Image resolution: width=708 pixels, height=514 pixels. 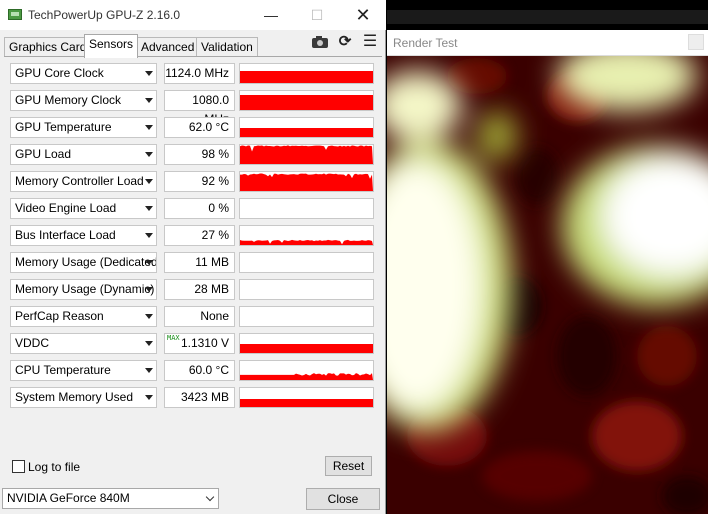 I want to click on max-indicator: MAX, so click(x=173, y=338).